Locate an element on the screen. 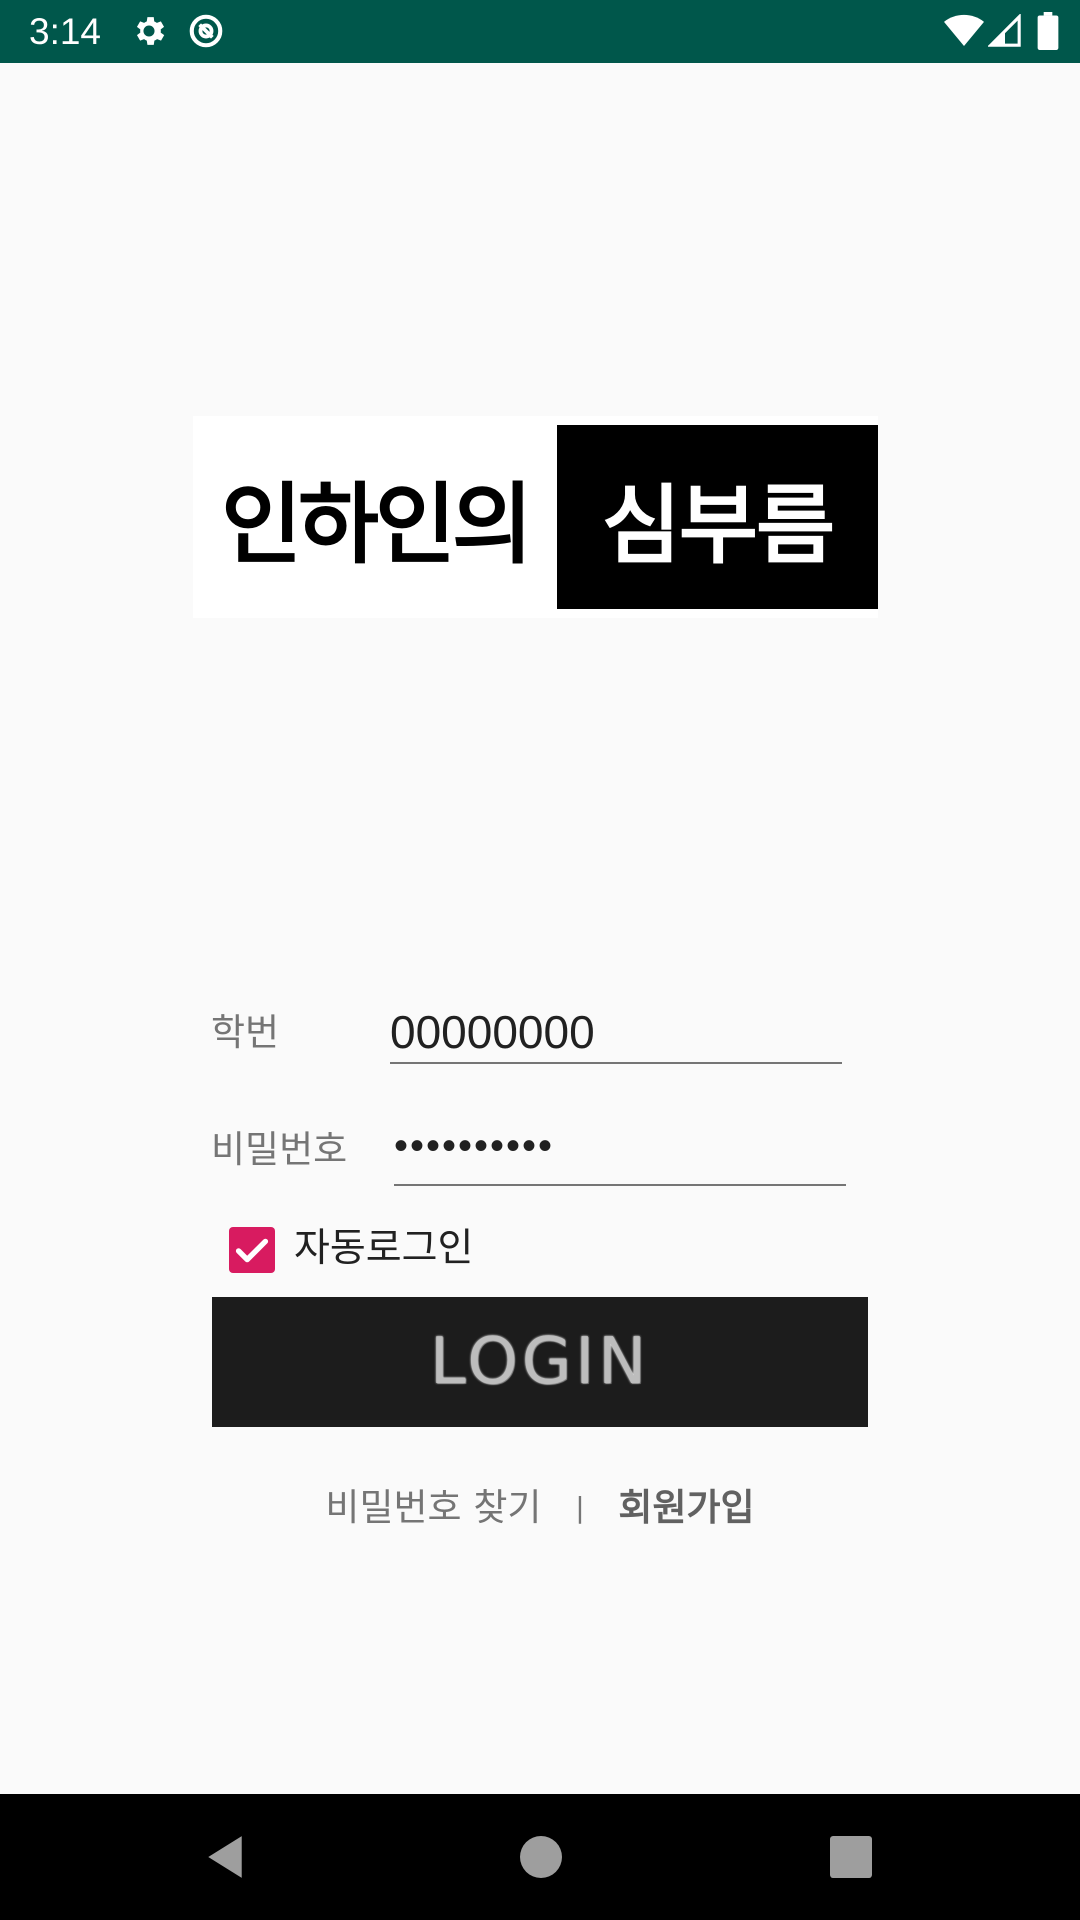 This screenshot has height=1920, width=1080. gear-icon is located at coordinates (149, 31).